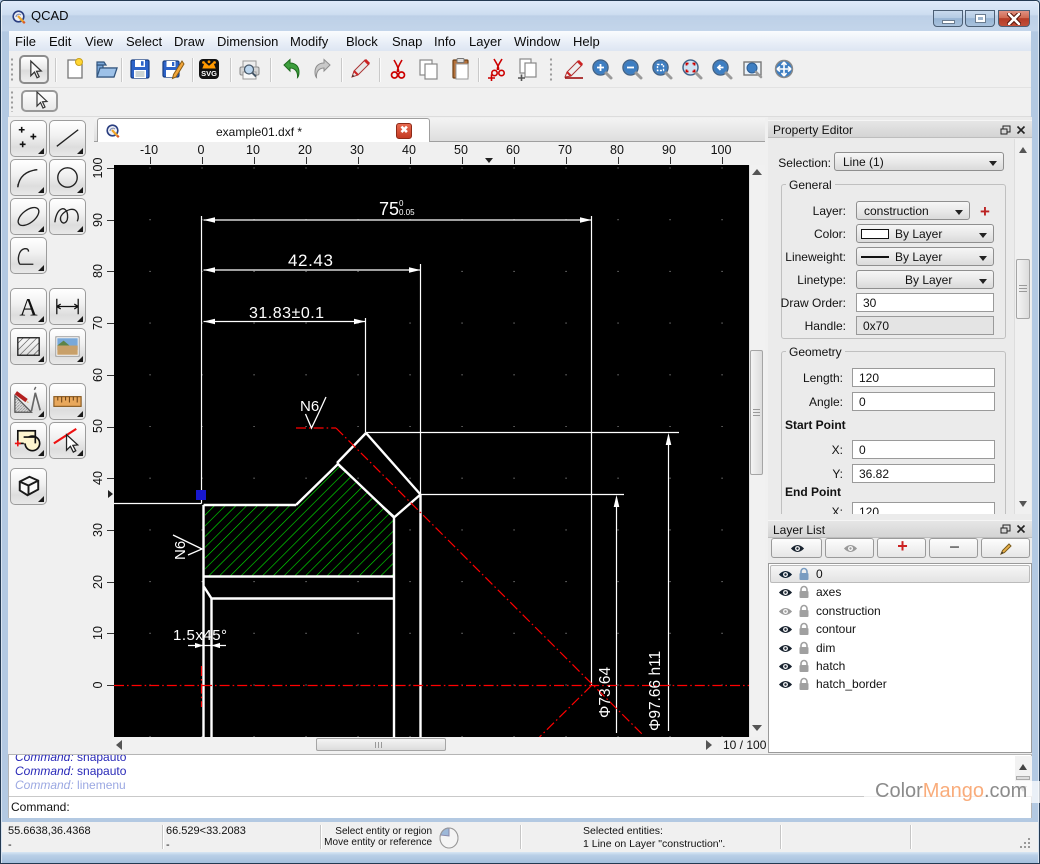  I want to click on svg-text: 31.83±0.1, so click(287, 313).